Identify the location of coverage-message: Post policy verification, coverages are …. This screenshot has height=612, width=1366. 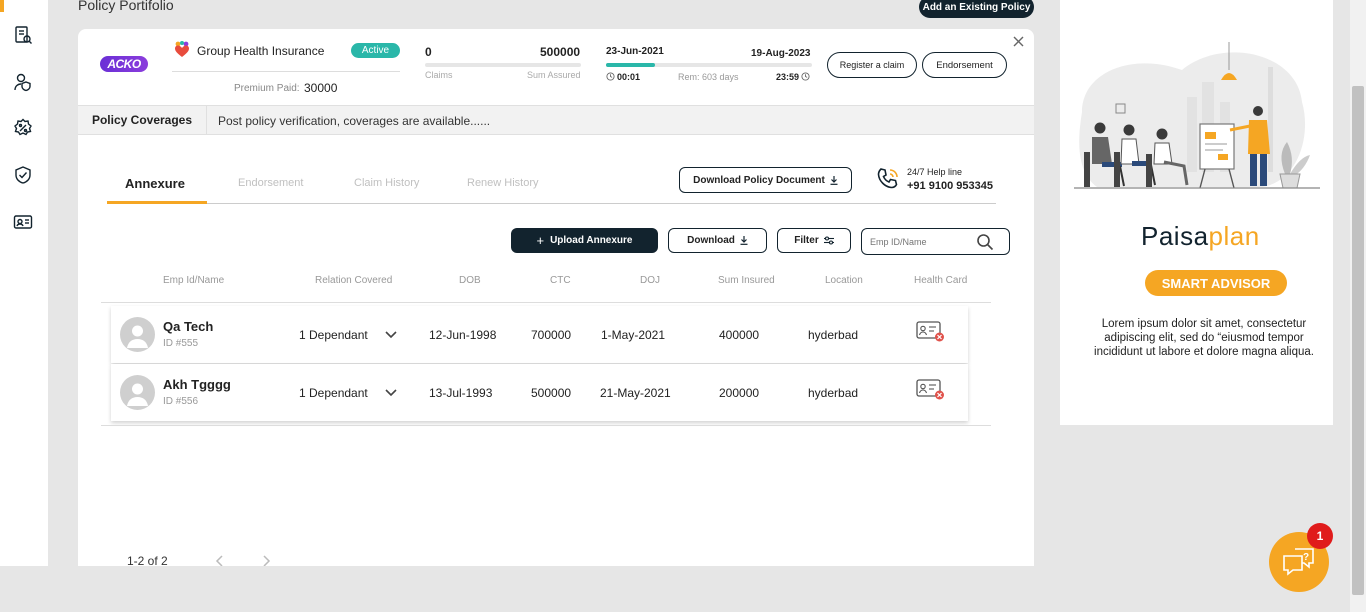
(354, 121).